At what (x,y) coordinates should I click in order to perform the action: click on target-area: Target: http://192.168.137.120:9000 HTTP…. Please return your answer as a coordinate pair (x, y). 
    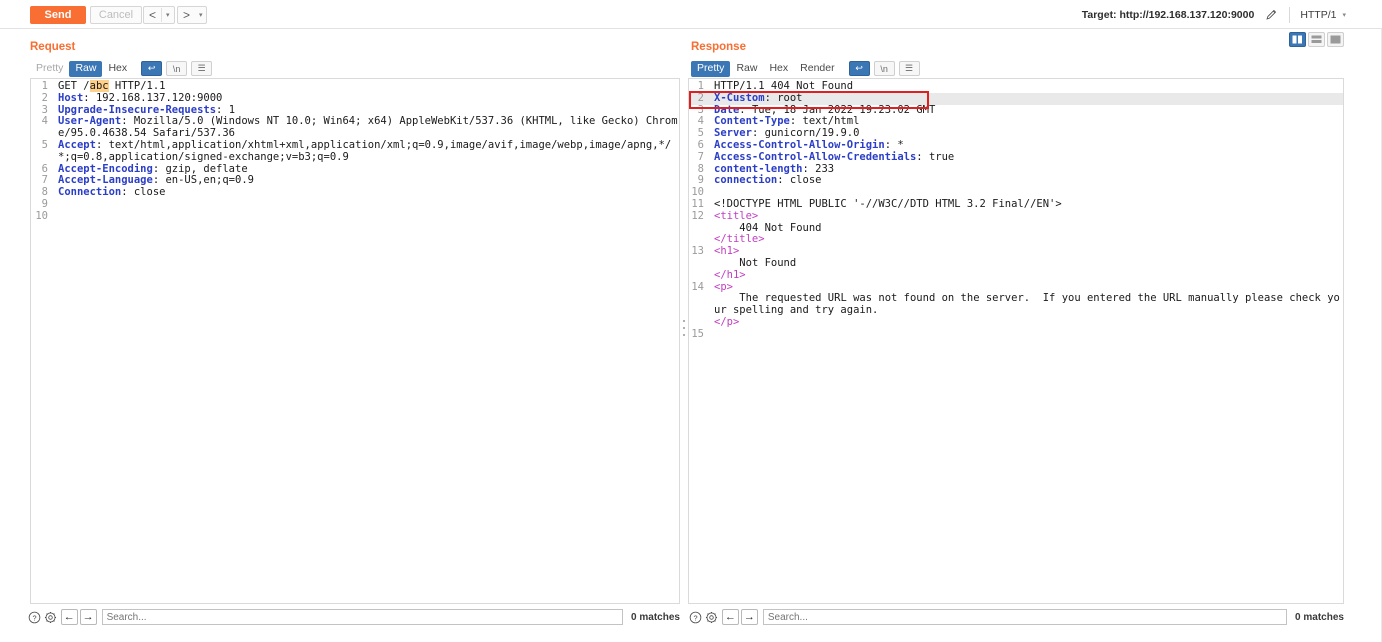
    Looking at the image, I should click on (1214, 14).